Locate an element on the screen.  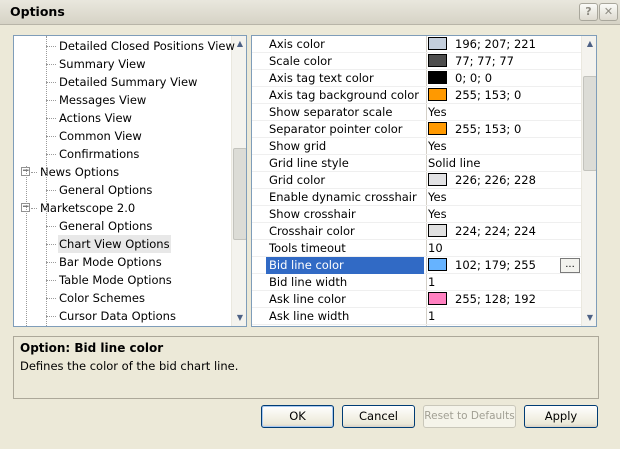
property-name: Bid line color is located at coordinates (345, 265).